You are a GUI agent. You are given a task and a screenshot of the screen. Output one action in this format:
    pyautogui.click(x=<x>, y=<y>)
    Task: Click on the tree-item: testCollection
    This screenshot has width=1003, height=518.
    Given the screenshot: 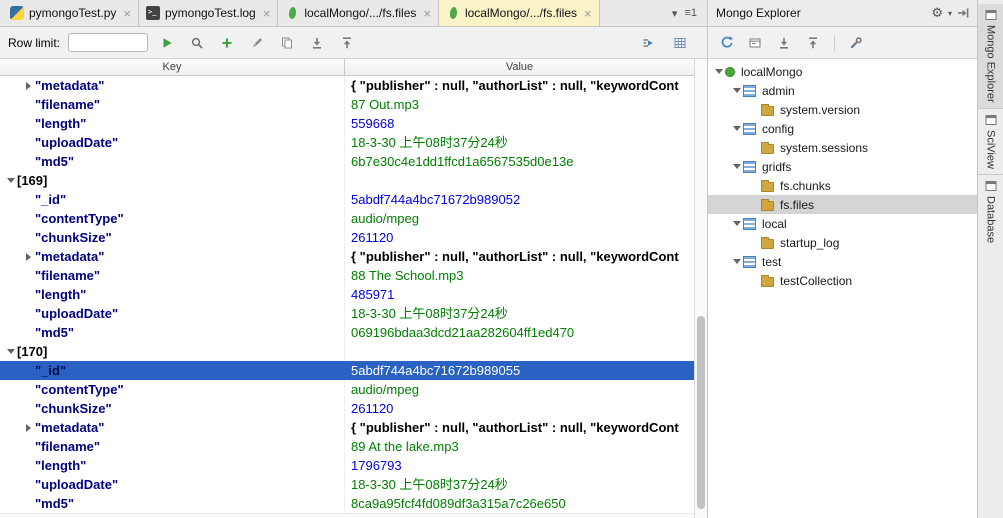 What is the action you would take?
    pyautogui.click(x=842, y=280)
    